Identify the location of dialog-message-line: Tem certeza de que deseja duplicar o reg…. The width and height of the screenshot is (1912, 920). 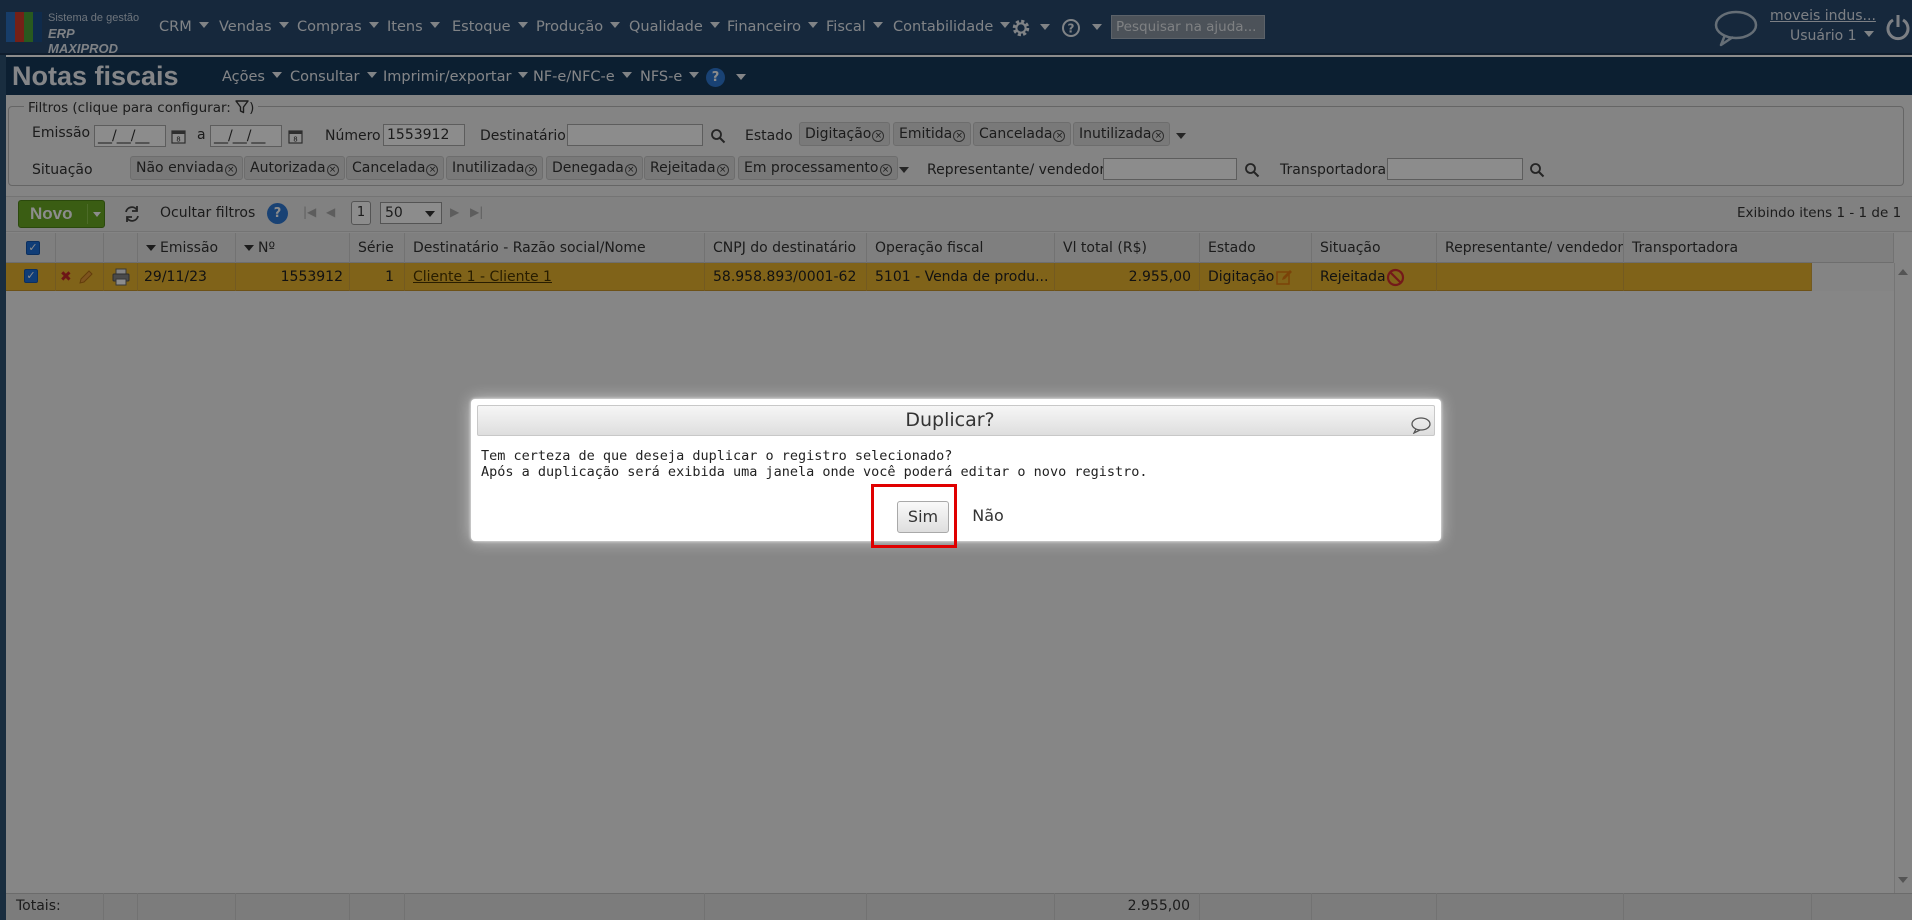
(717, 456).